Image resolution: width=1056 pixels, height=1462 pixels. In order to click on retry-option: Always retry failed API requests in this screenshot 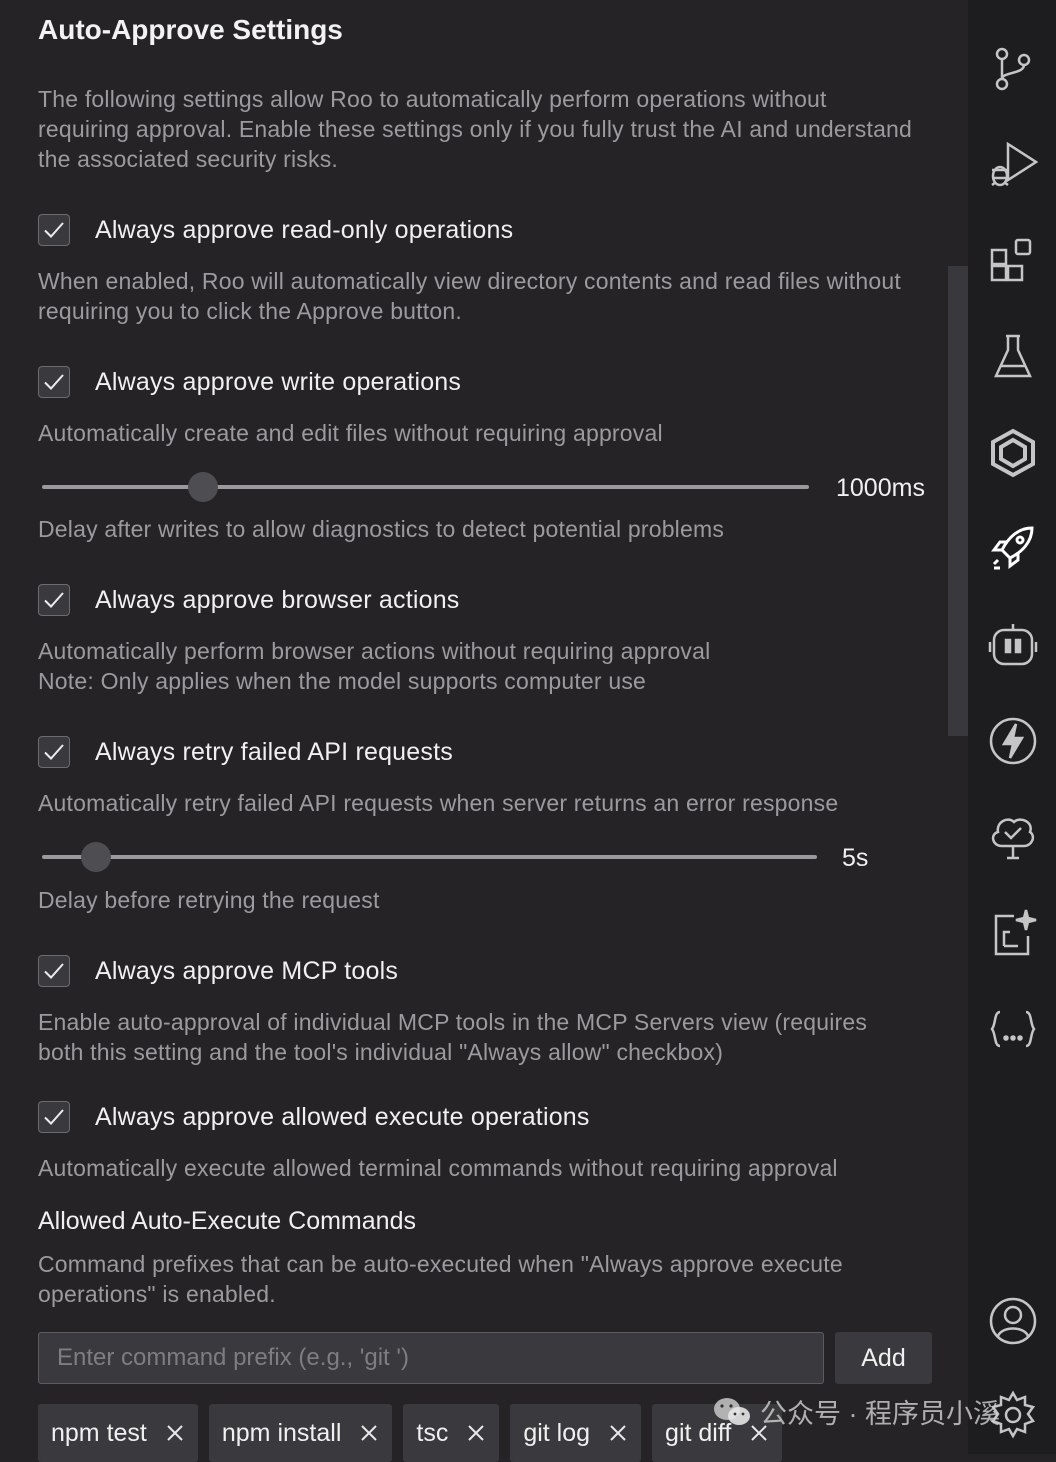, I will do `click(245, 752)`.